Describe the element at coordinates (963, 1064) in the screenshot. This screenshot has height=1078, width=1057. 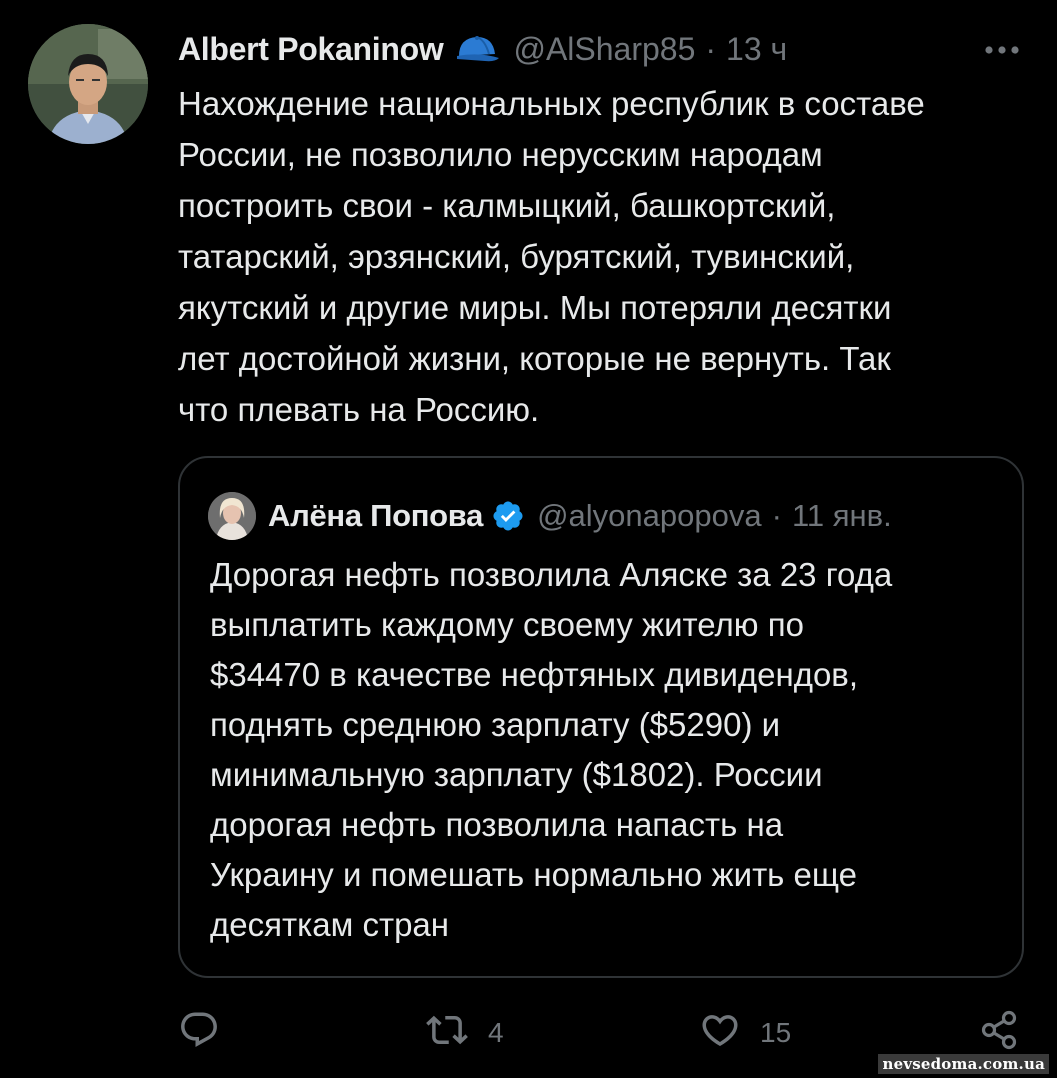
I see `watermark: nevsedoma.com.ua` at that location.